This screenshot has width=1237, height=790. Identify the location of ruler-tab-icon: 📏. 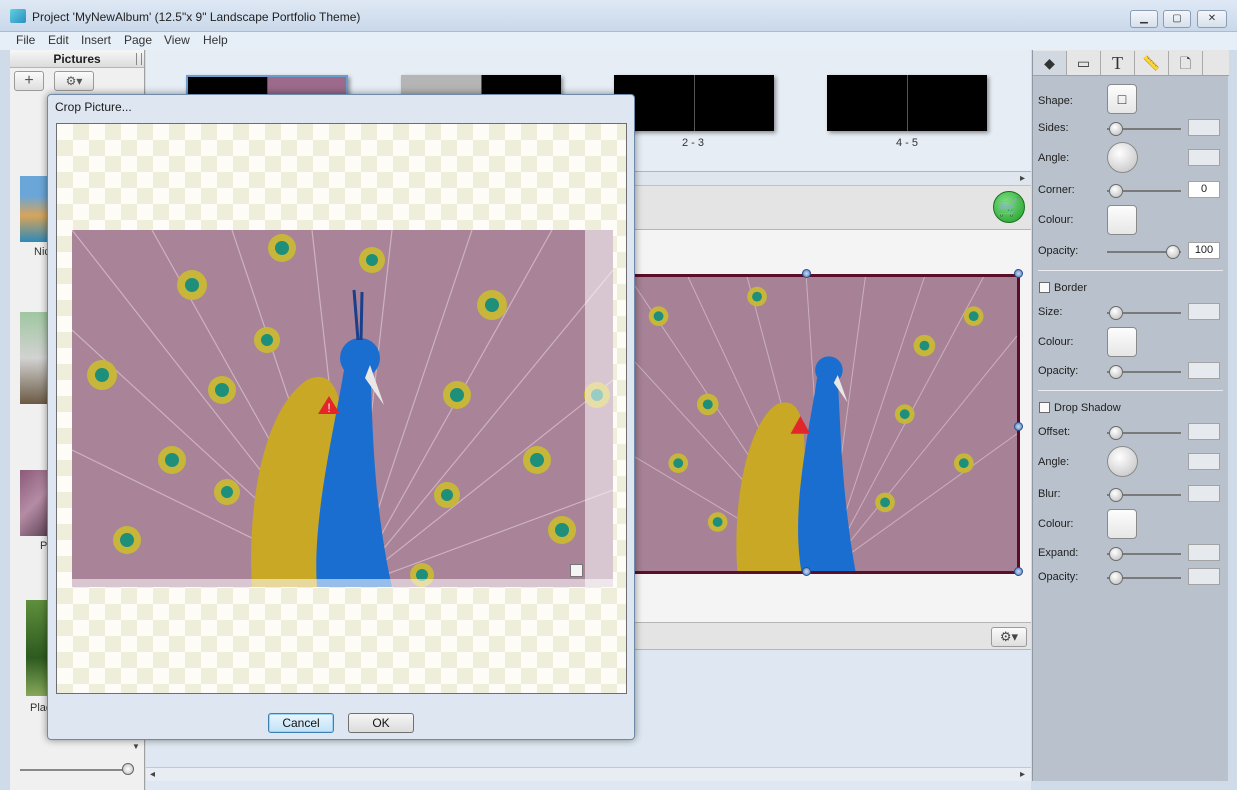
(1152, 63).